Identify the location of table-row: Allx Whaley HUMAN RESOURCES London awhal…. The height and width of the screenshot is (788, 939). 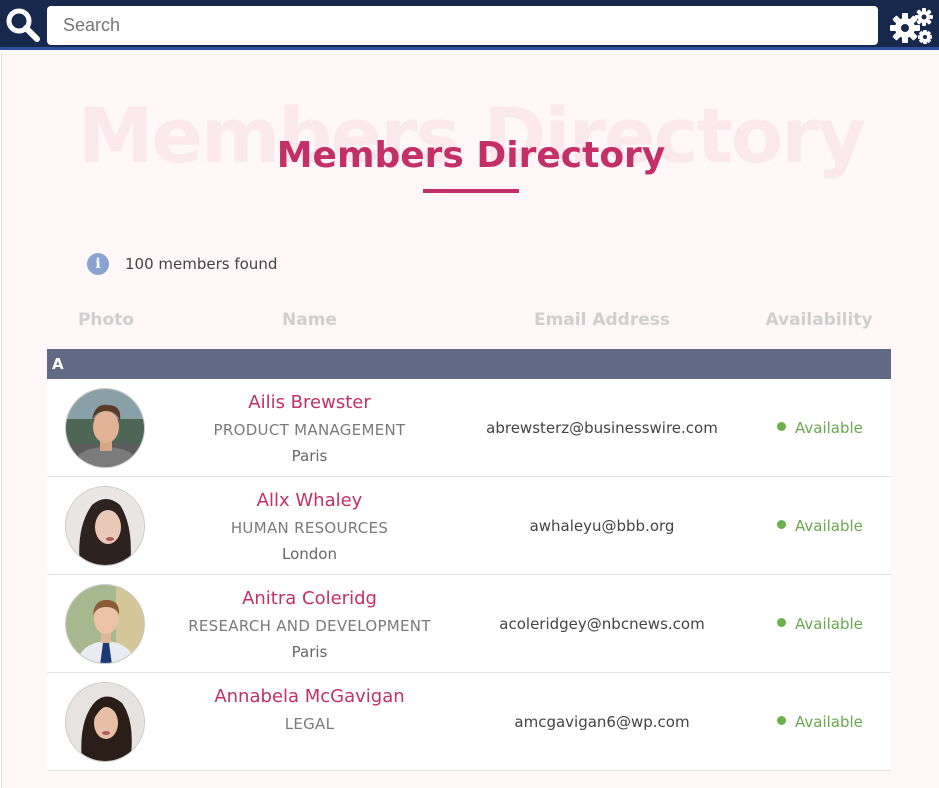
(469, 526).